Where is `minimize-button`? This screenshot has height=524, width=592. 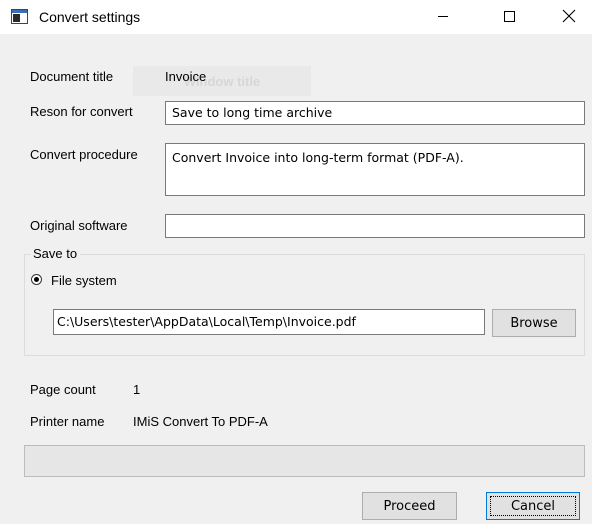
minimize-button is located at coordinates (443, 17).